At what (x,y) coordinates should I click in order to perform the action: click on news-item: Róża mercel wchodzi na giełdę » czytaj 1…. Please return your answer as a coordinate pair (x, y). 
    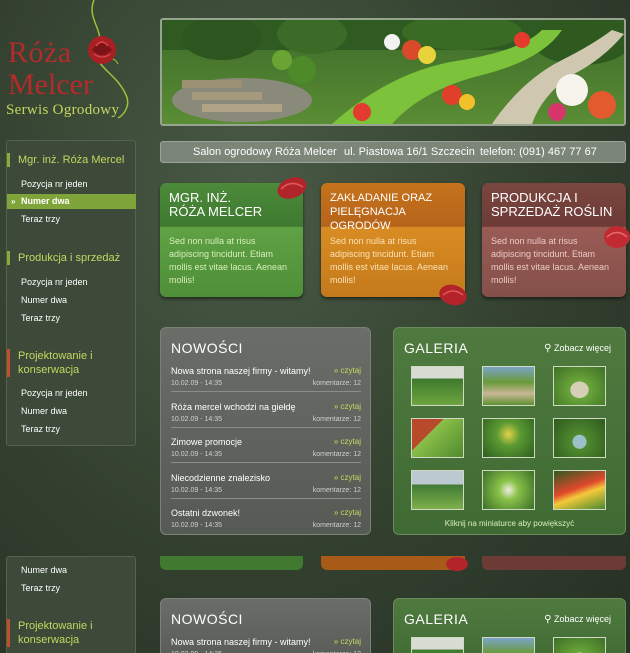
    Looking at the image, I should click on (266, 415).